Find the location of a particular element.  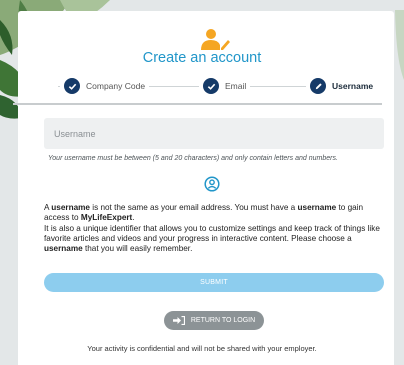

divider is located at coordinates (197, 104).